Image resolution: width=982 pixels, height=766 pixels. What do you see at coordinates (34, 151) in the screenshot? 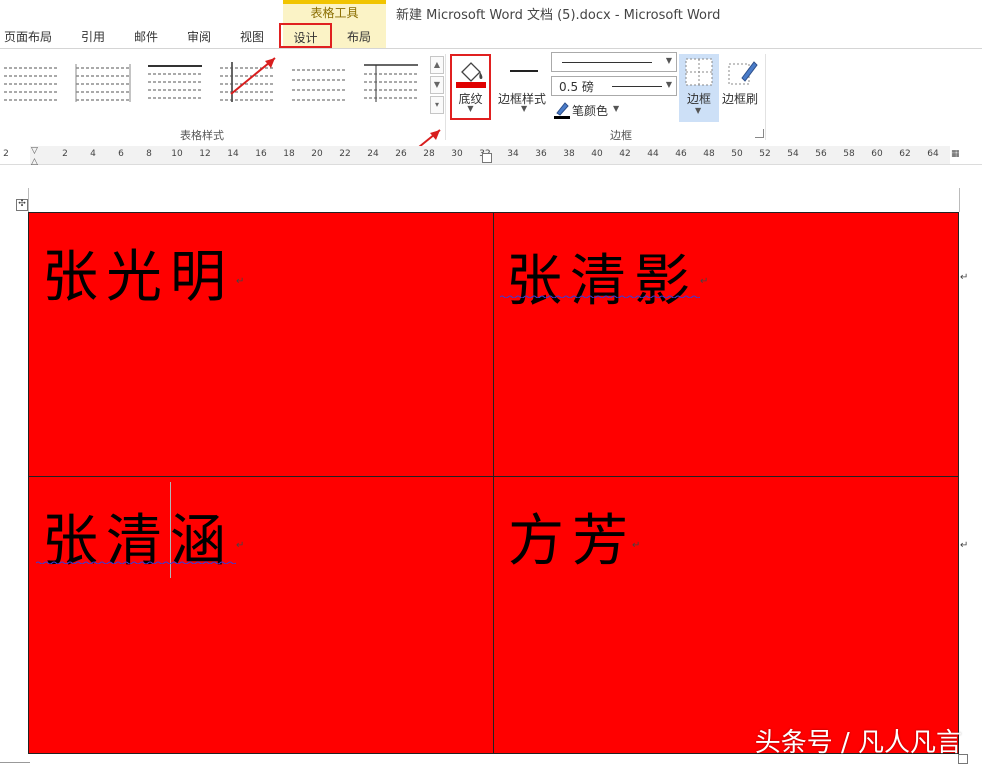
I see `indent-marker-icon: ▽` at bounding box center [34, 151].